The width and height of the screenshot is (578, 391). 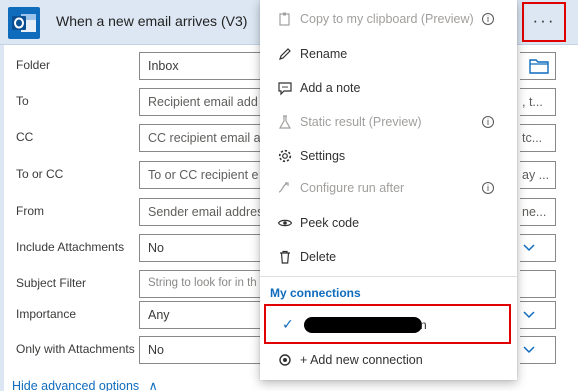 What do you see at coordinates (388, 156) in the screenshot?
I see `menu-item-settings: Settings` at bounding box center [388, 156].